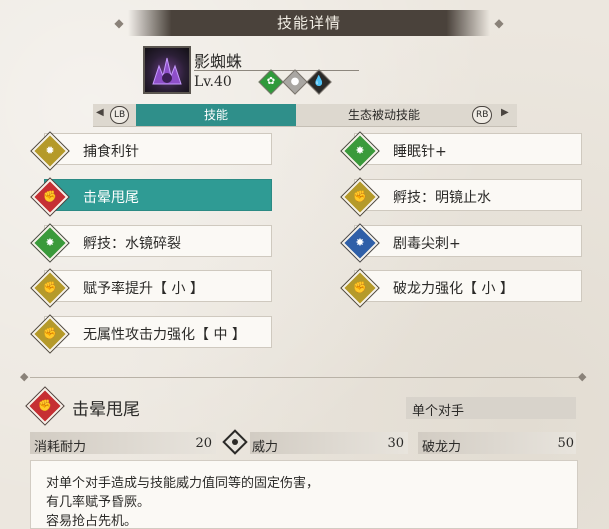 This screenshot has height=529, width=609. I want to click on skill-label: 睡眠针+, so click(420, 152).